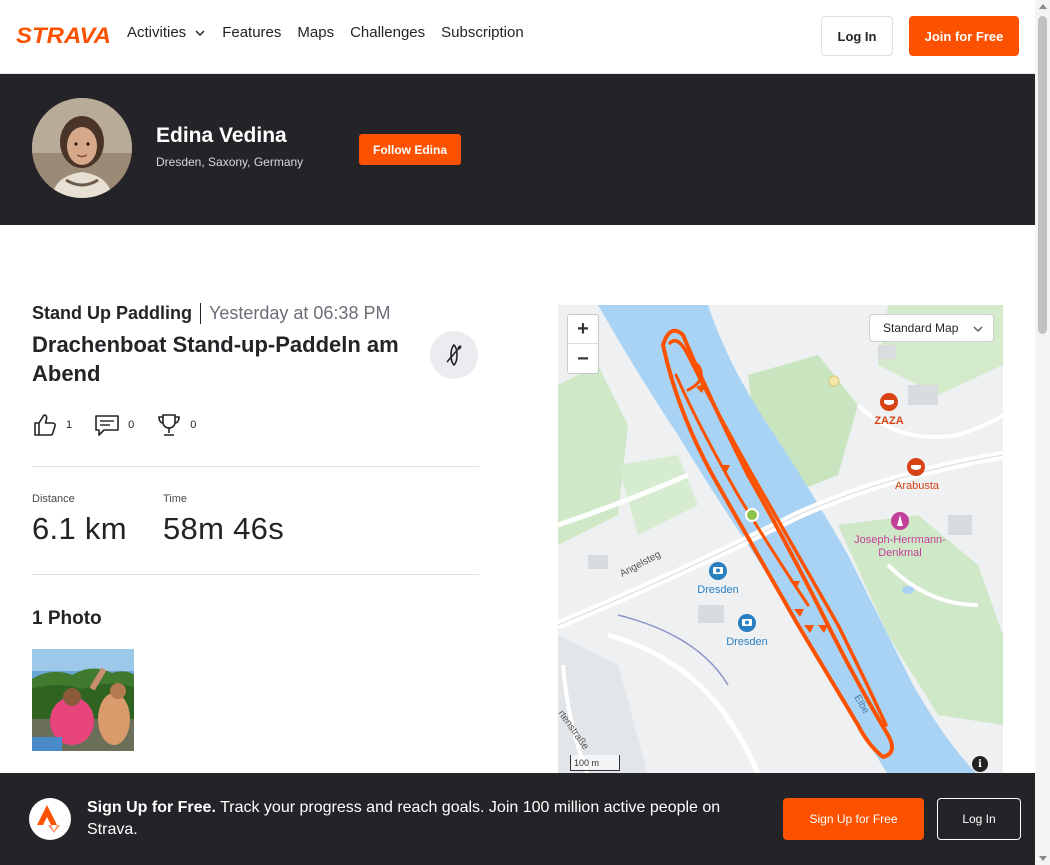  I want to click on kudos-button: 1, so click(52, 425).